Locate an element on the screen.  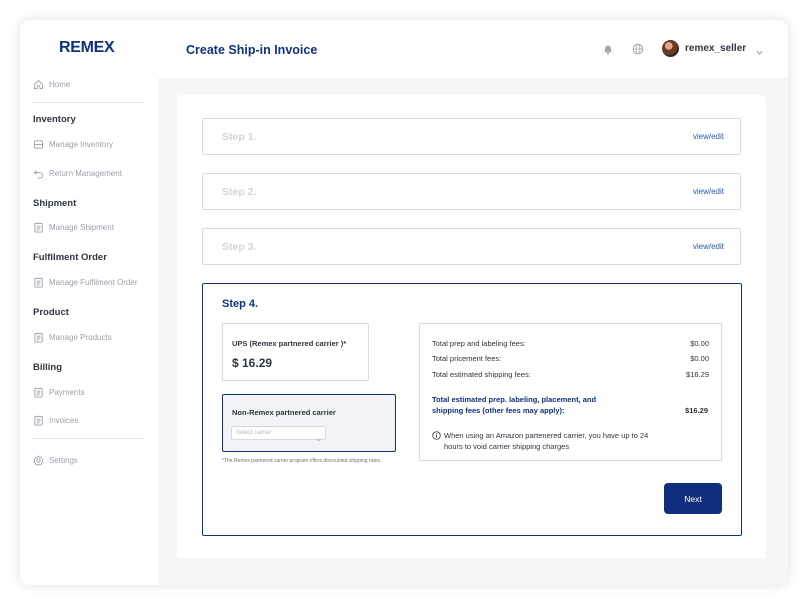
sidebar-item-settings: Settings is located at coordinates (55, 460).